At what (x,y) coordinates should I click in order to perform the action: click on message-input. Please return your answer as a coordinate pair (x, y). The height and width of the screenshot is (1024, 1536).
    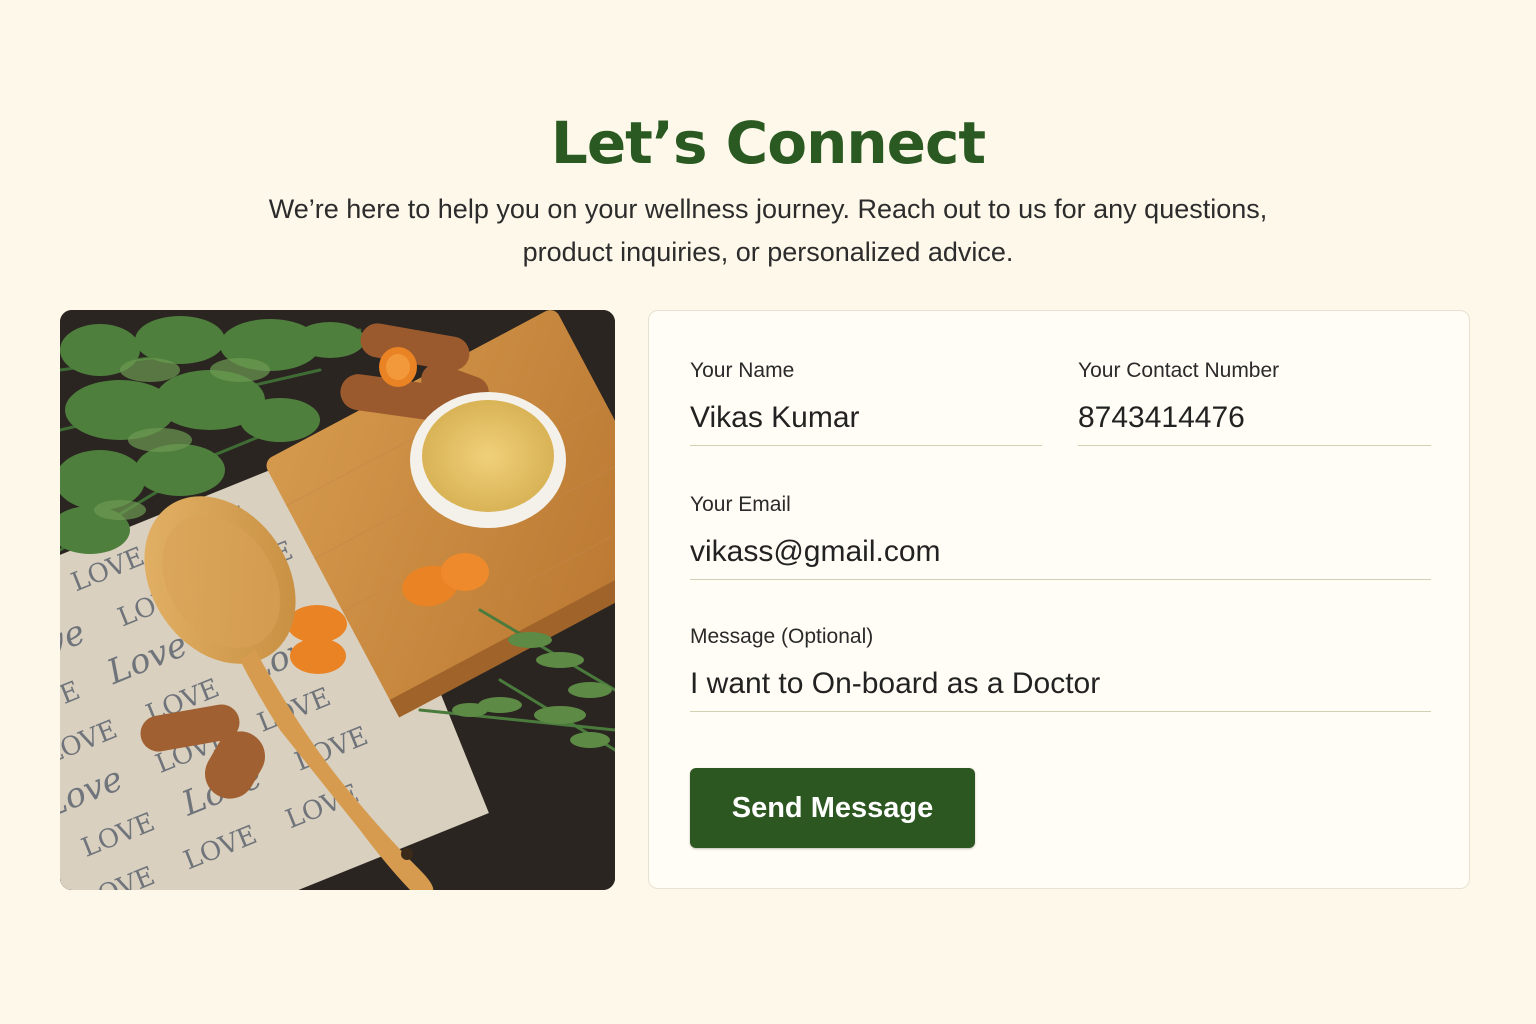
    Looking at the image, I should click on (1060, 688).